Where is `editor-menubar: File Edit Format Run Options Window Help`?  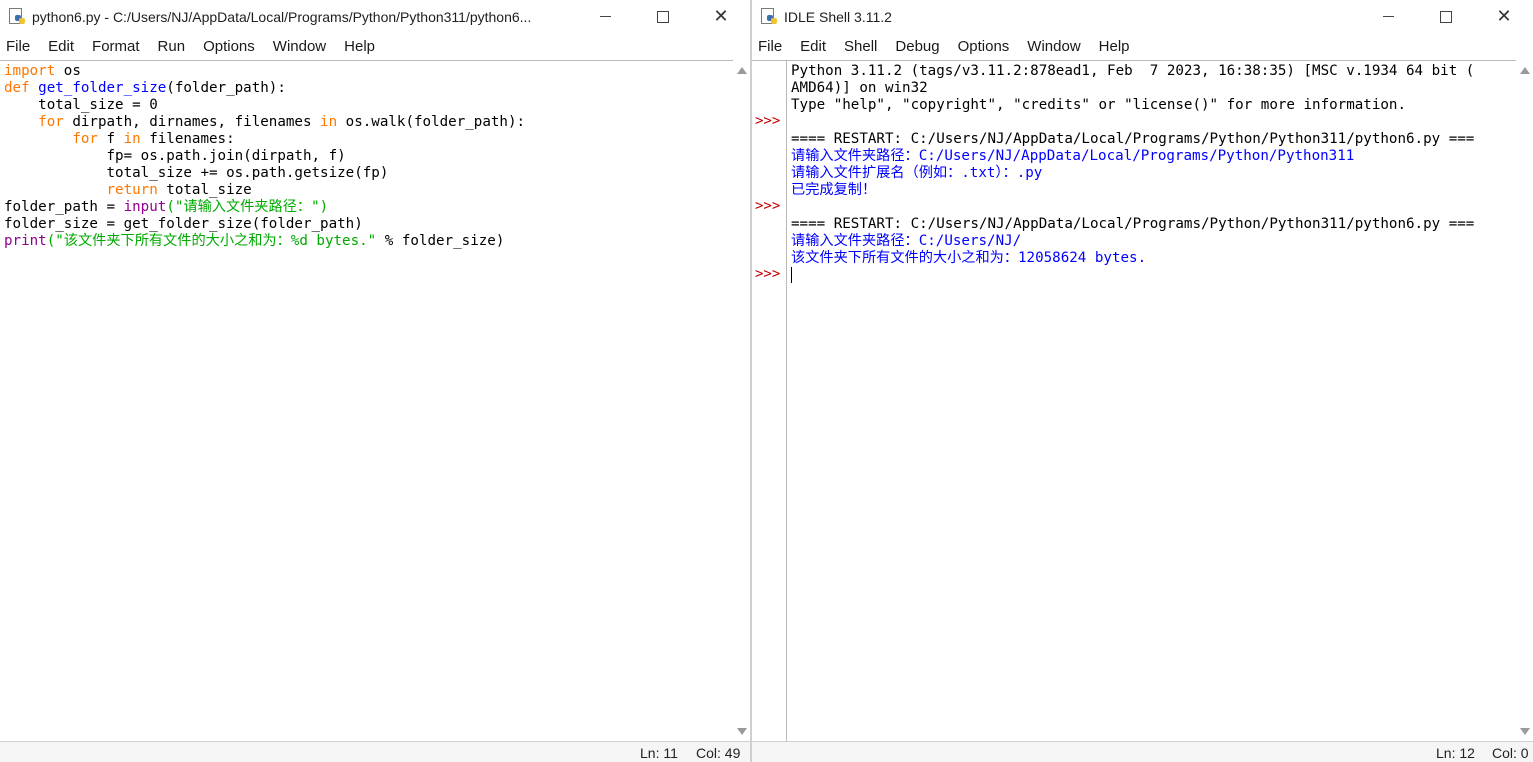
editor-menubar: File Edit Format Run Options Window Help is located at coordinates (375, 46).